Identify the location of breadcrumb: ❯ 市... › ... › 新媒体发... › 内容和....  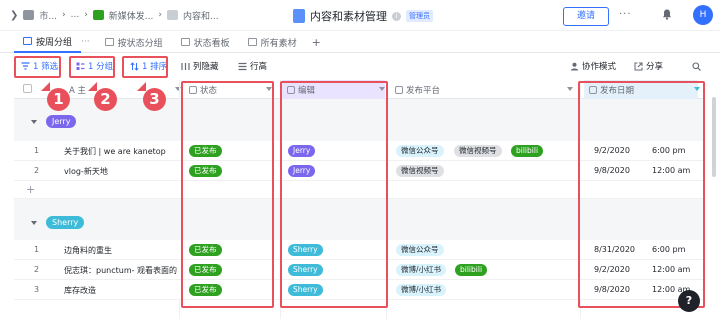
(109, 15).